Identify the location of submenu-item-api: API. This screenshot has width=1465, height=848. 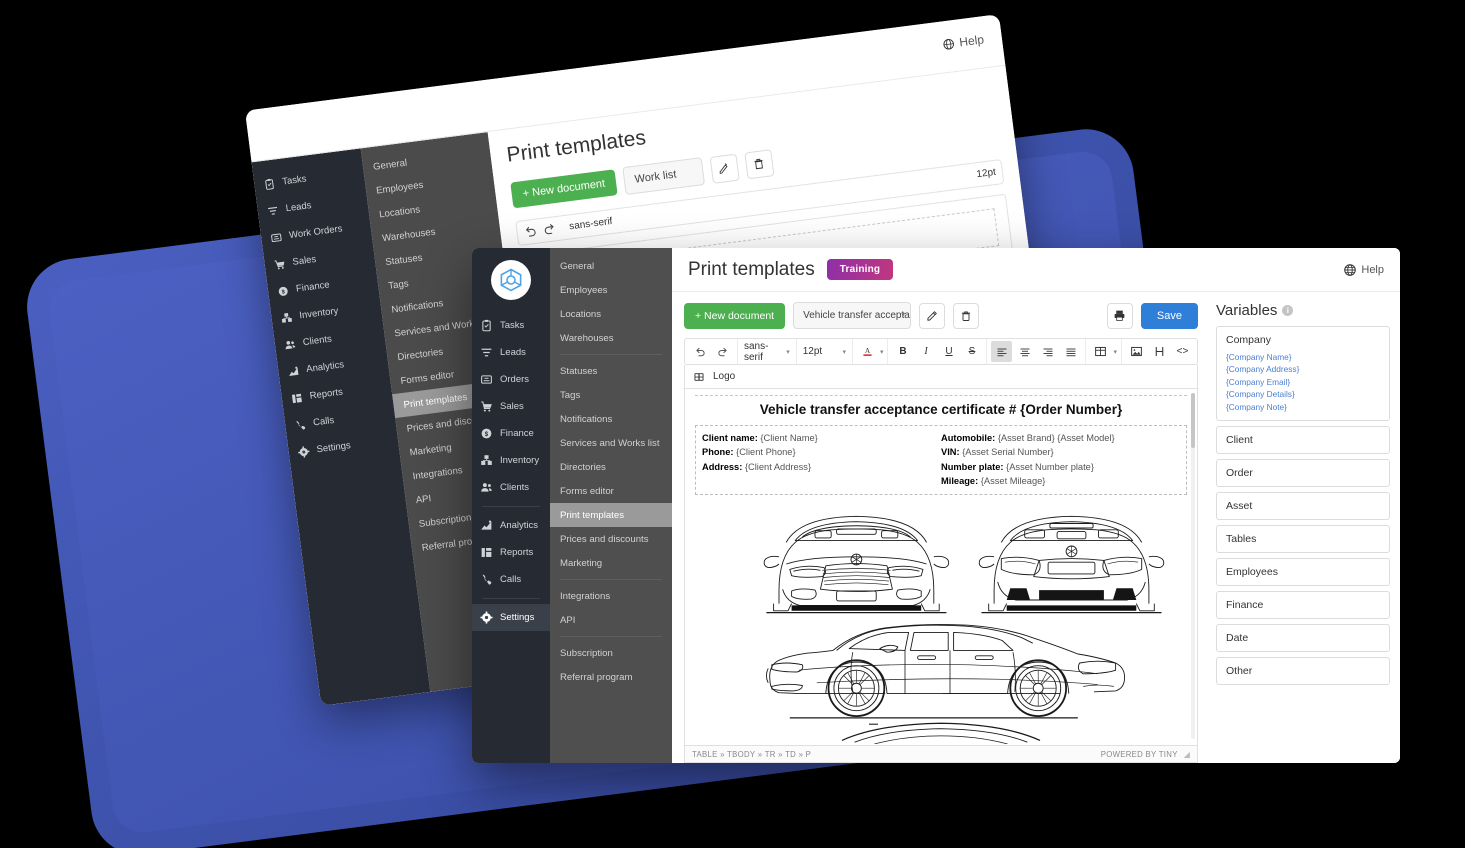
(611, 620).